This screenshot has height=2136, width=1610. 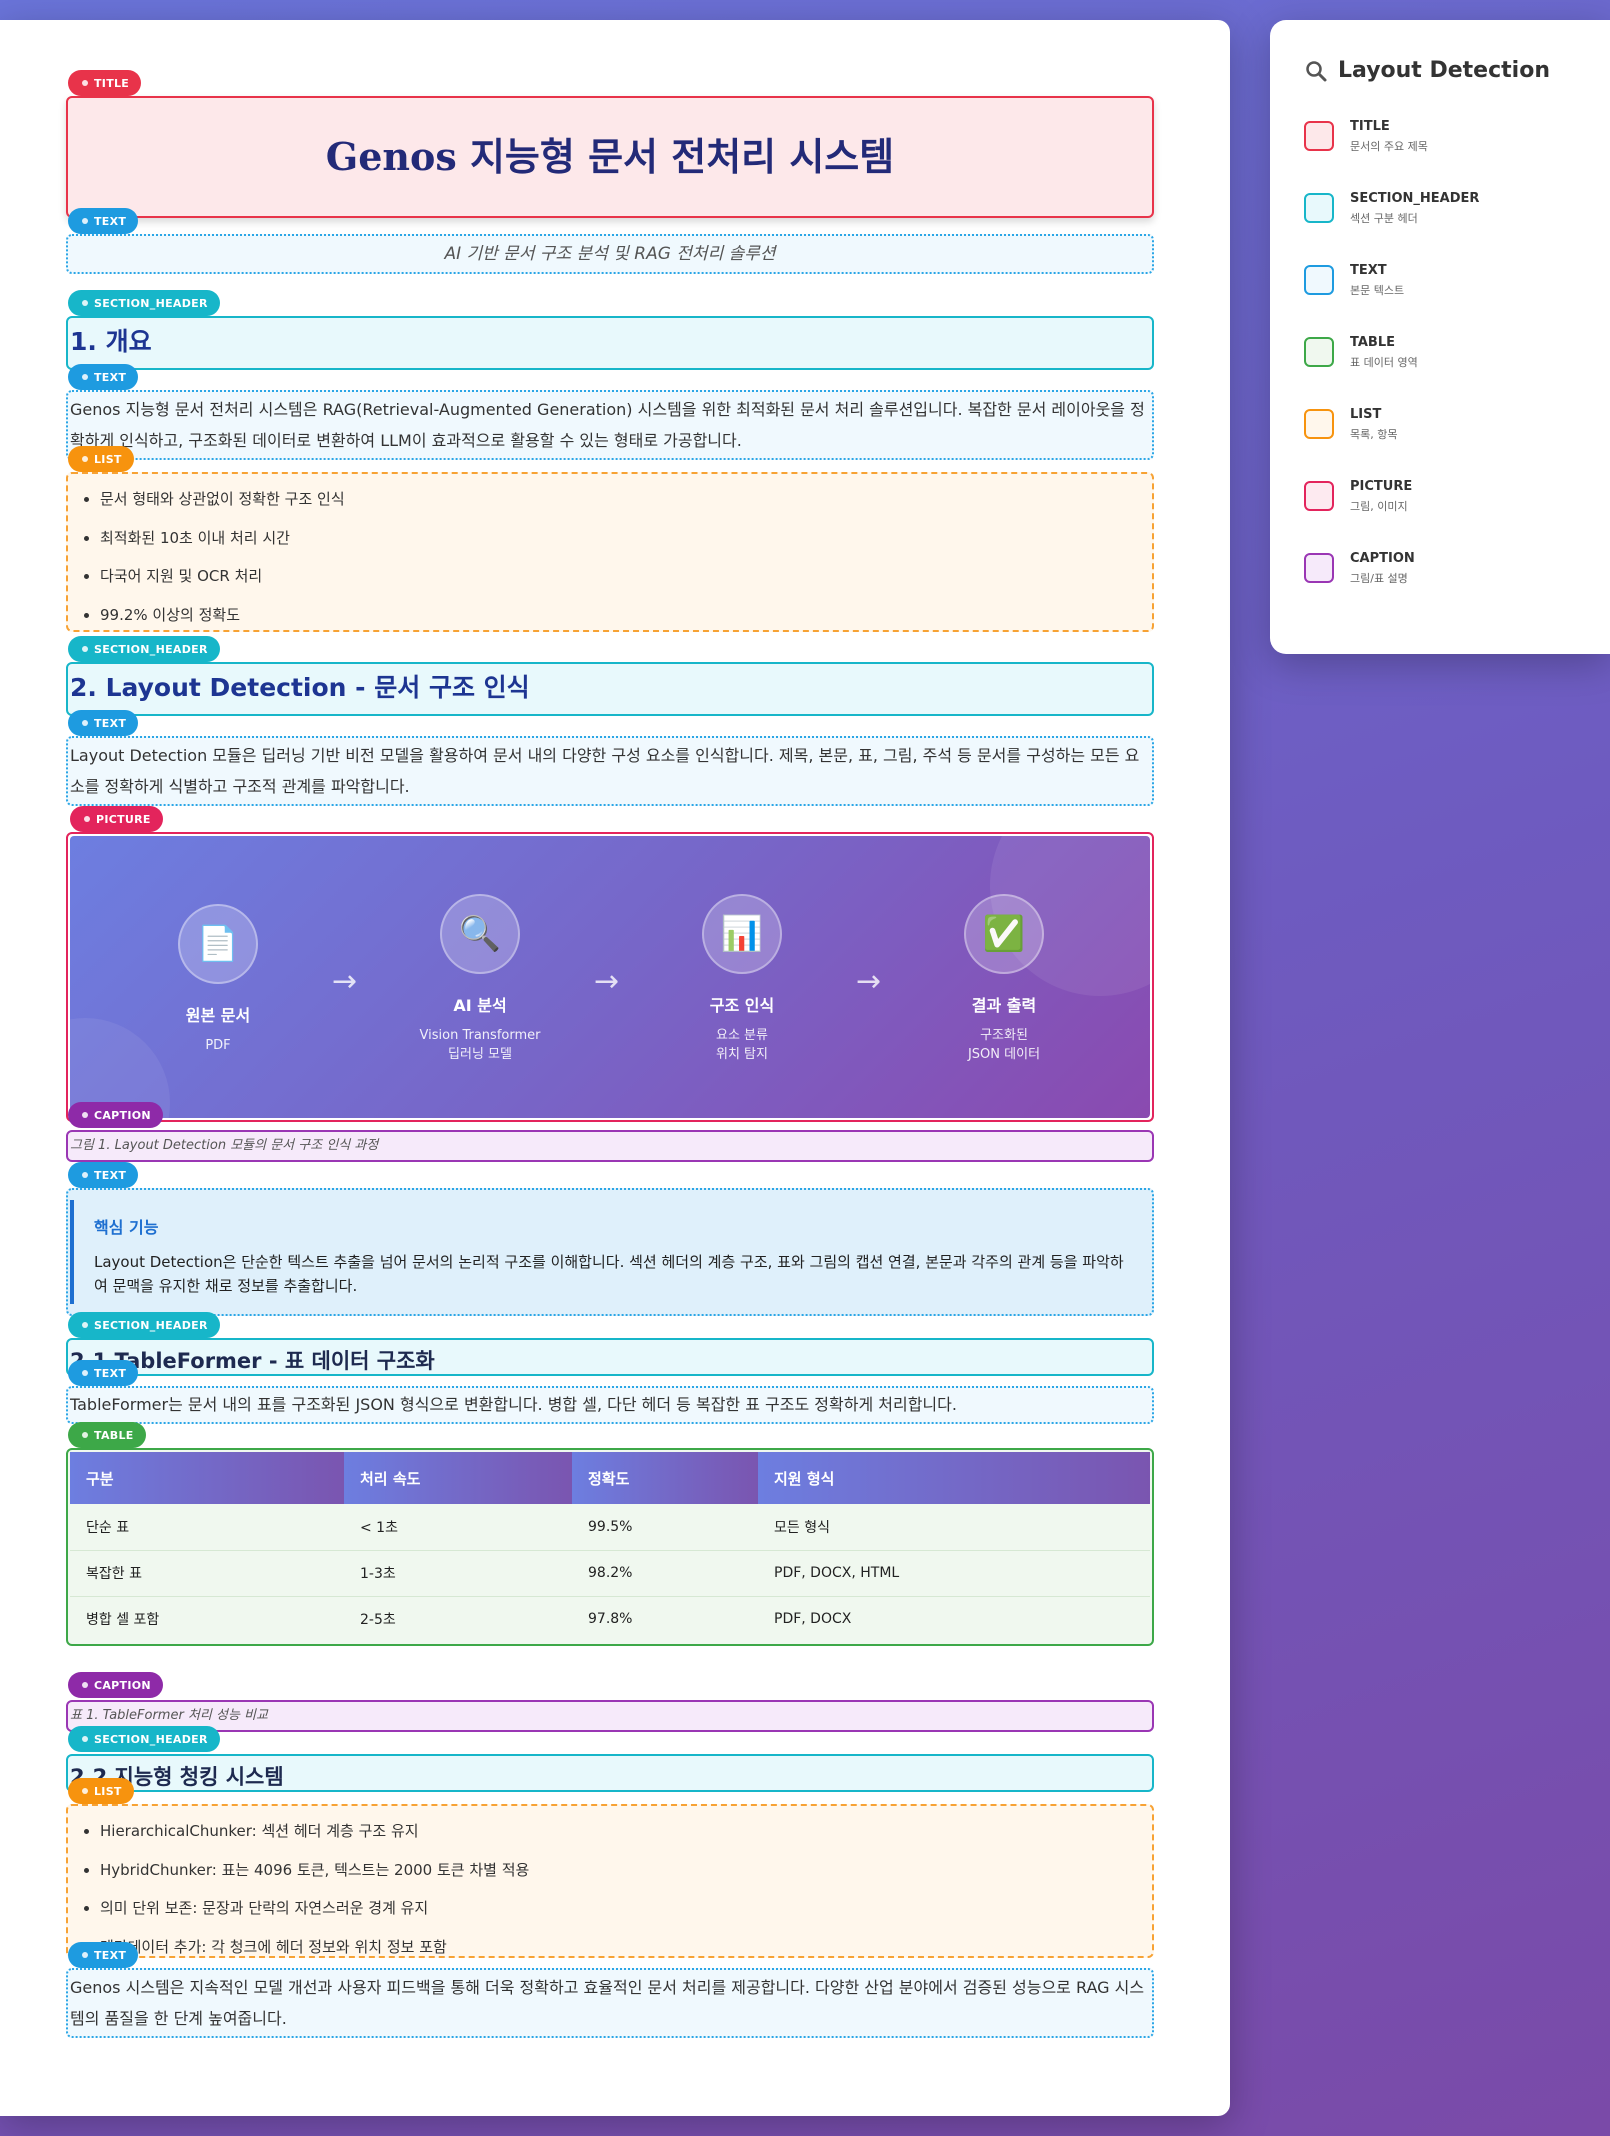 What do you see at coordinates (626, 576) in the screenshot?
I see `list-item: 다국어 지원 및 OCR 처리` at bounding box center [626, 576].